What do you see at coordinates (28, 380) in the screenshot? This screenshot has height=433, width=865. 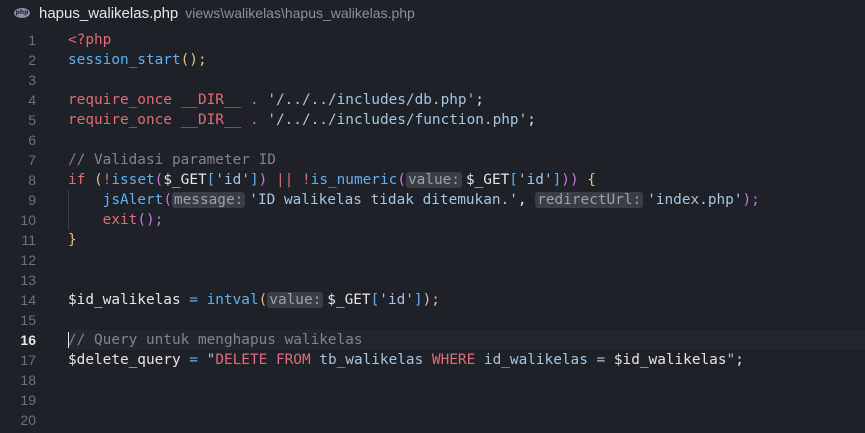 I see `line-number: 18` at bounding box center [28, 380].